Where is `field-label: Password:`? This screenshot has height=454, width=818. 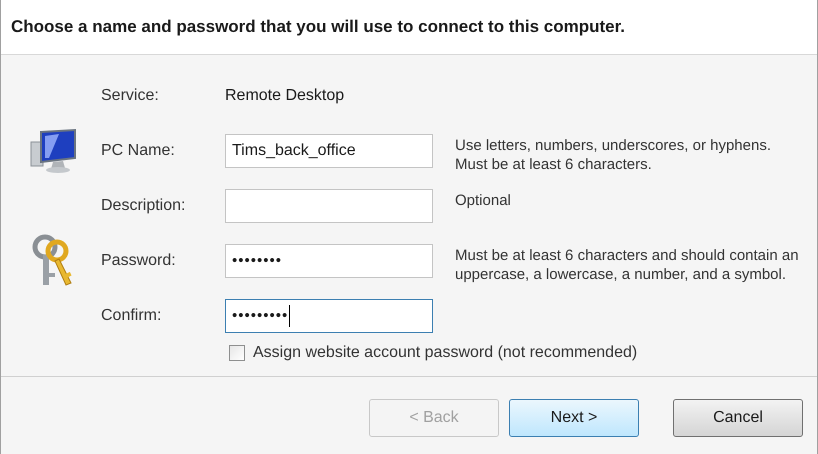
field-label: Password: is located at coordinates (138, 261).